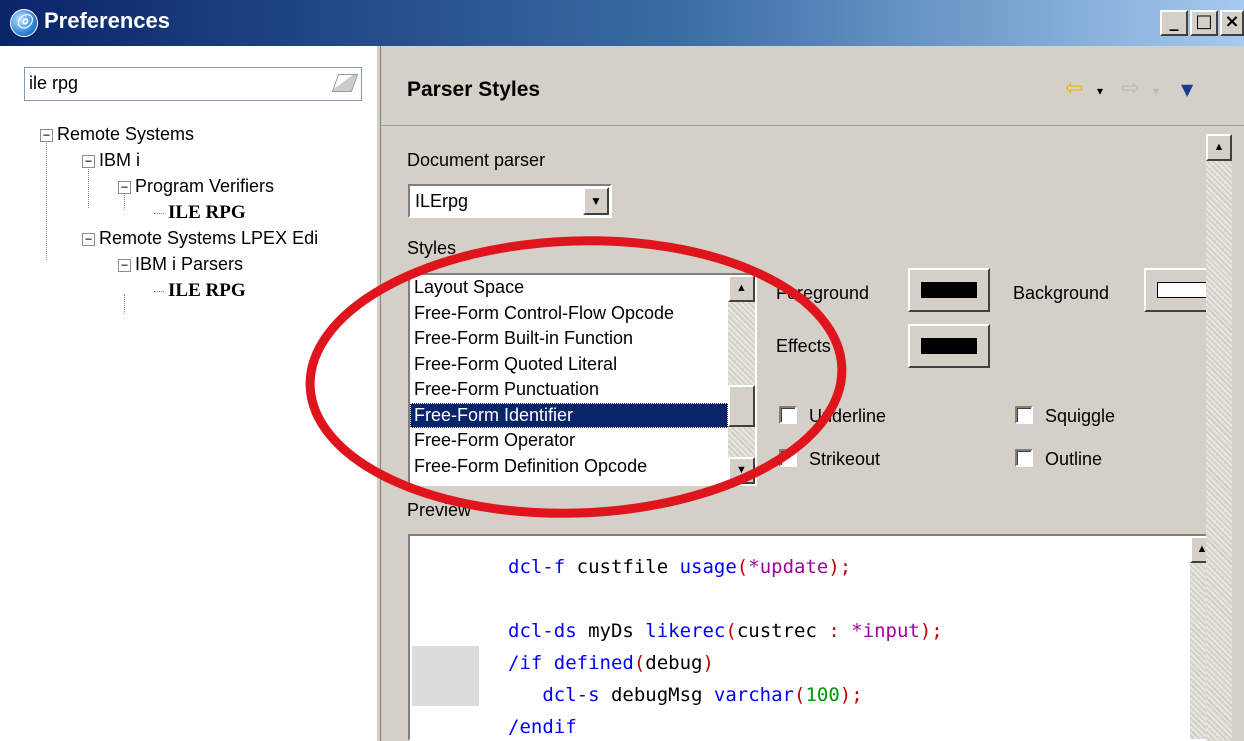 The image size is (1244, 741). I want to click on back-history-dropdown-icon: ▾, so click(1100, 91).